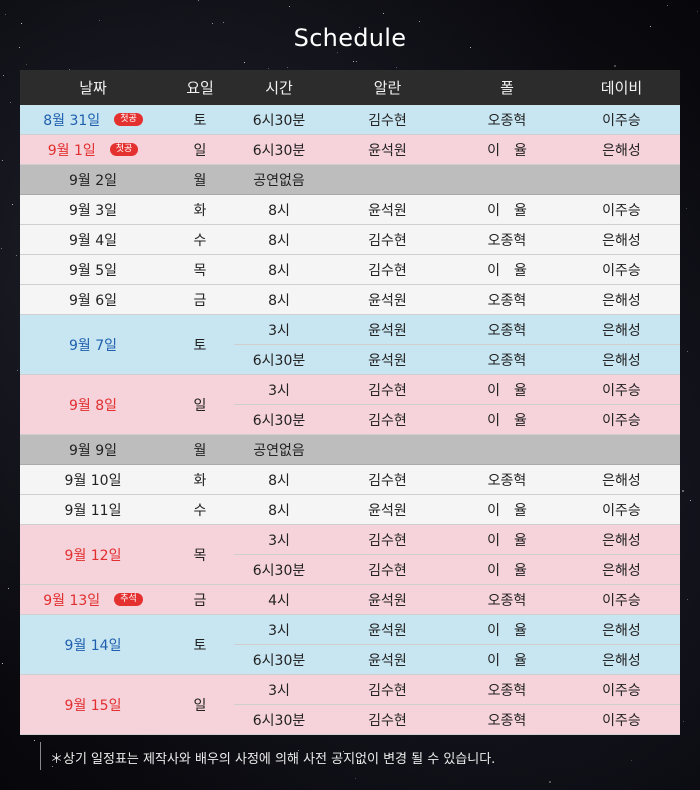  Describe the element at coordinates (350, 209) in the screenshot. I see `table-row: 9월 3일 화 8시 윤석원 이 율 이주승` at that location.